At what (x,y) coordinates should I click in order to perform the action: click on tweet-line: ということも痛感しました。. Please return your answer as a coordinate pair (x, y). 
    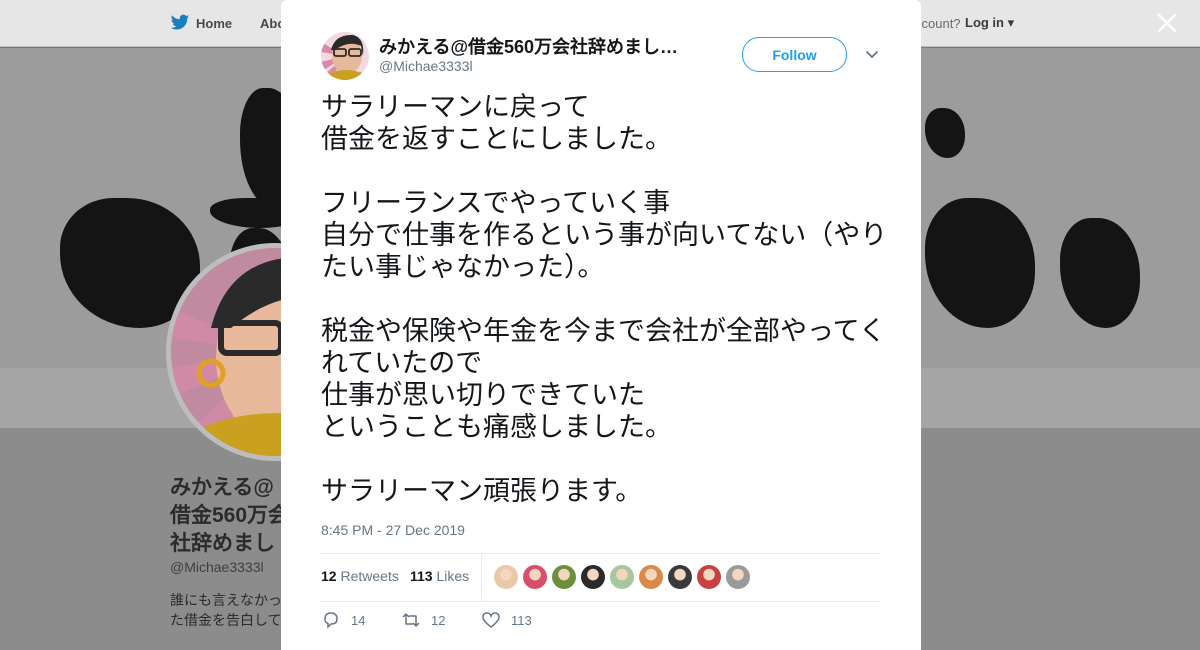
    Looking at the image, I should click on (496, 427).